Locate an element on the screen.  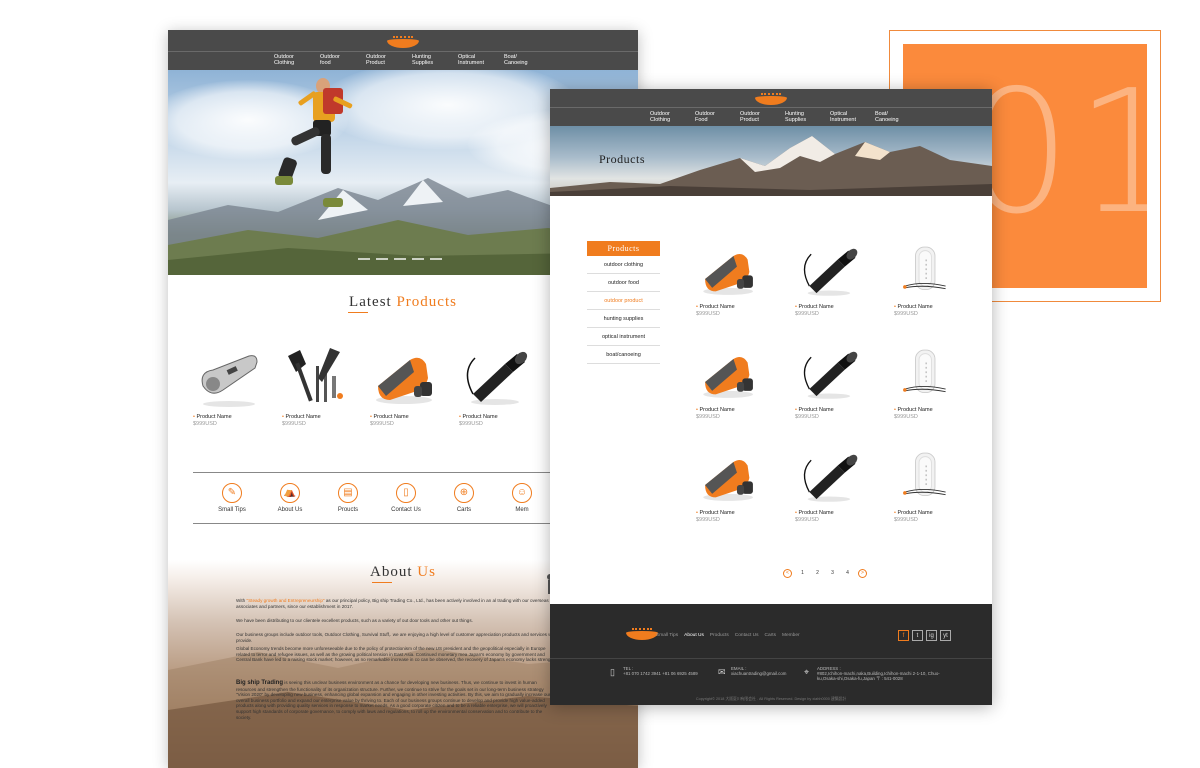
service-about-us: ⛺ About Us is located at coordinates (290, 498).